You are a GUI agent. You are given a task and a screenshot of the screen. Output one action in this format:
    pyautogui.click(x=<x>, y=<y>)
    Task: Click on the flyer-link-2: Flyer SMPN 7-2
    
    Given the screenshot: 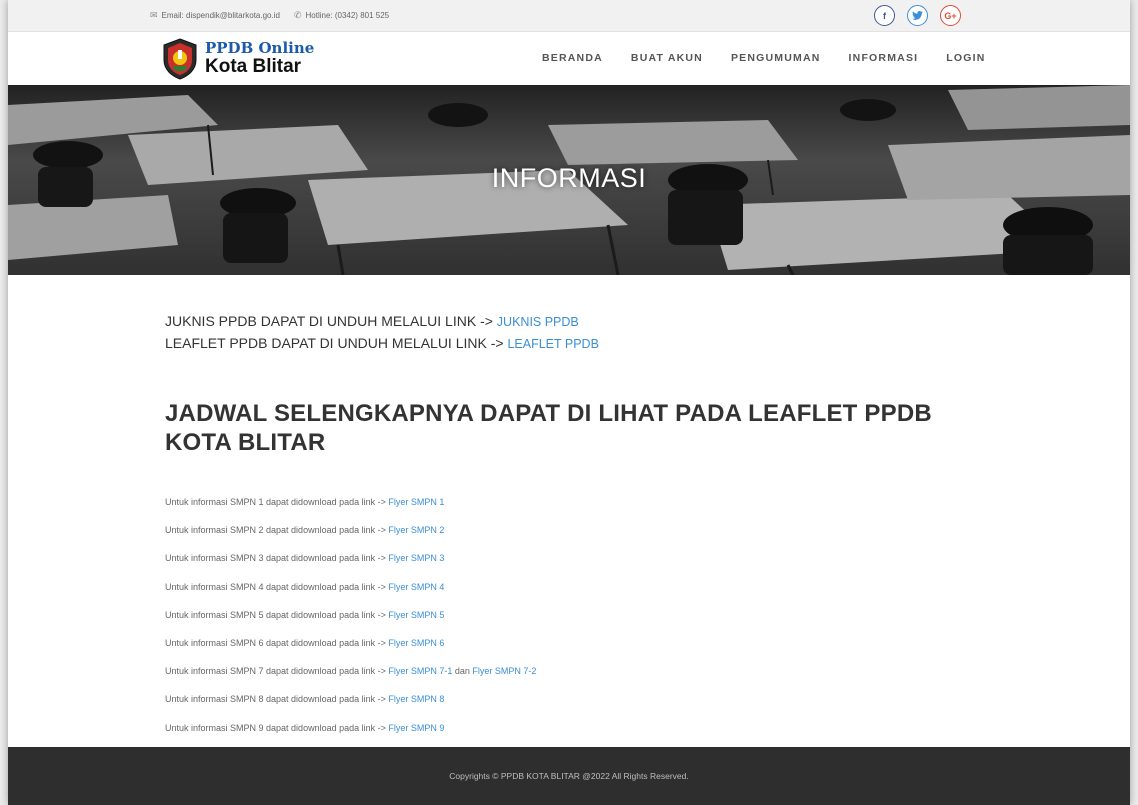 What is the action you would take?
    pyautogui.click(x=504, y=671)
    